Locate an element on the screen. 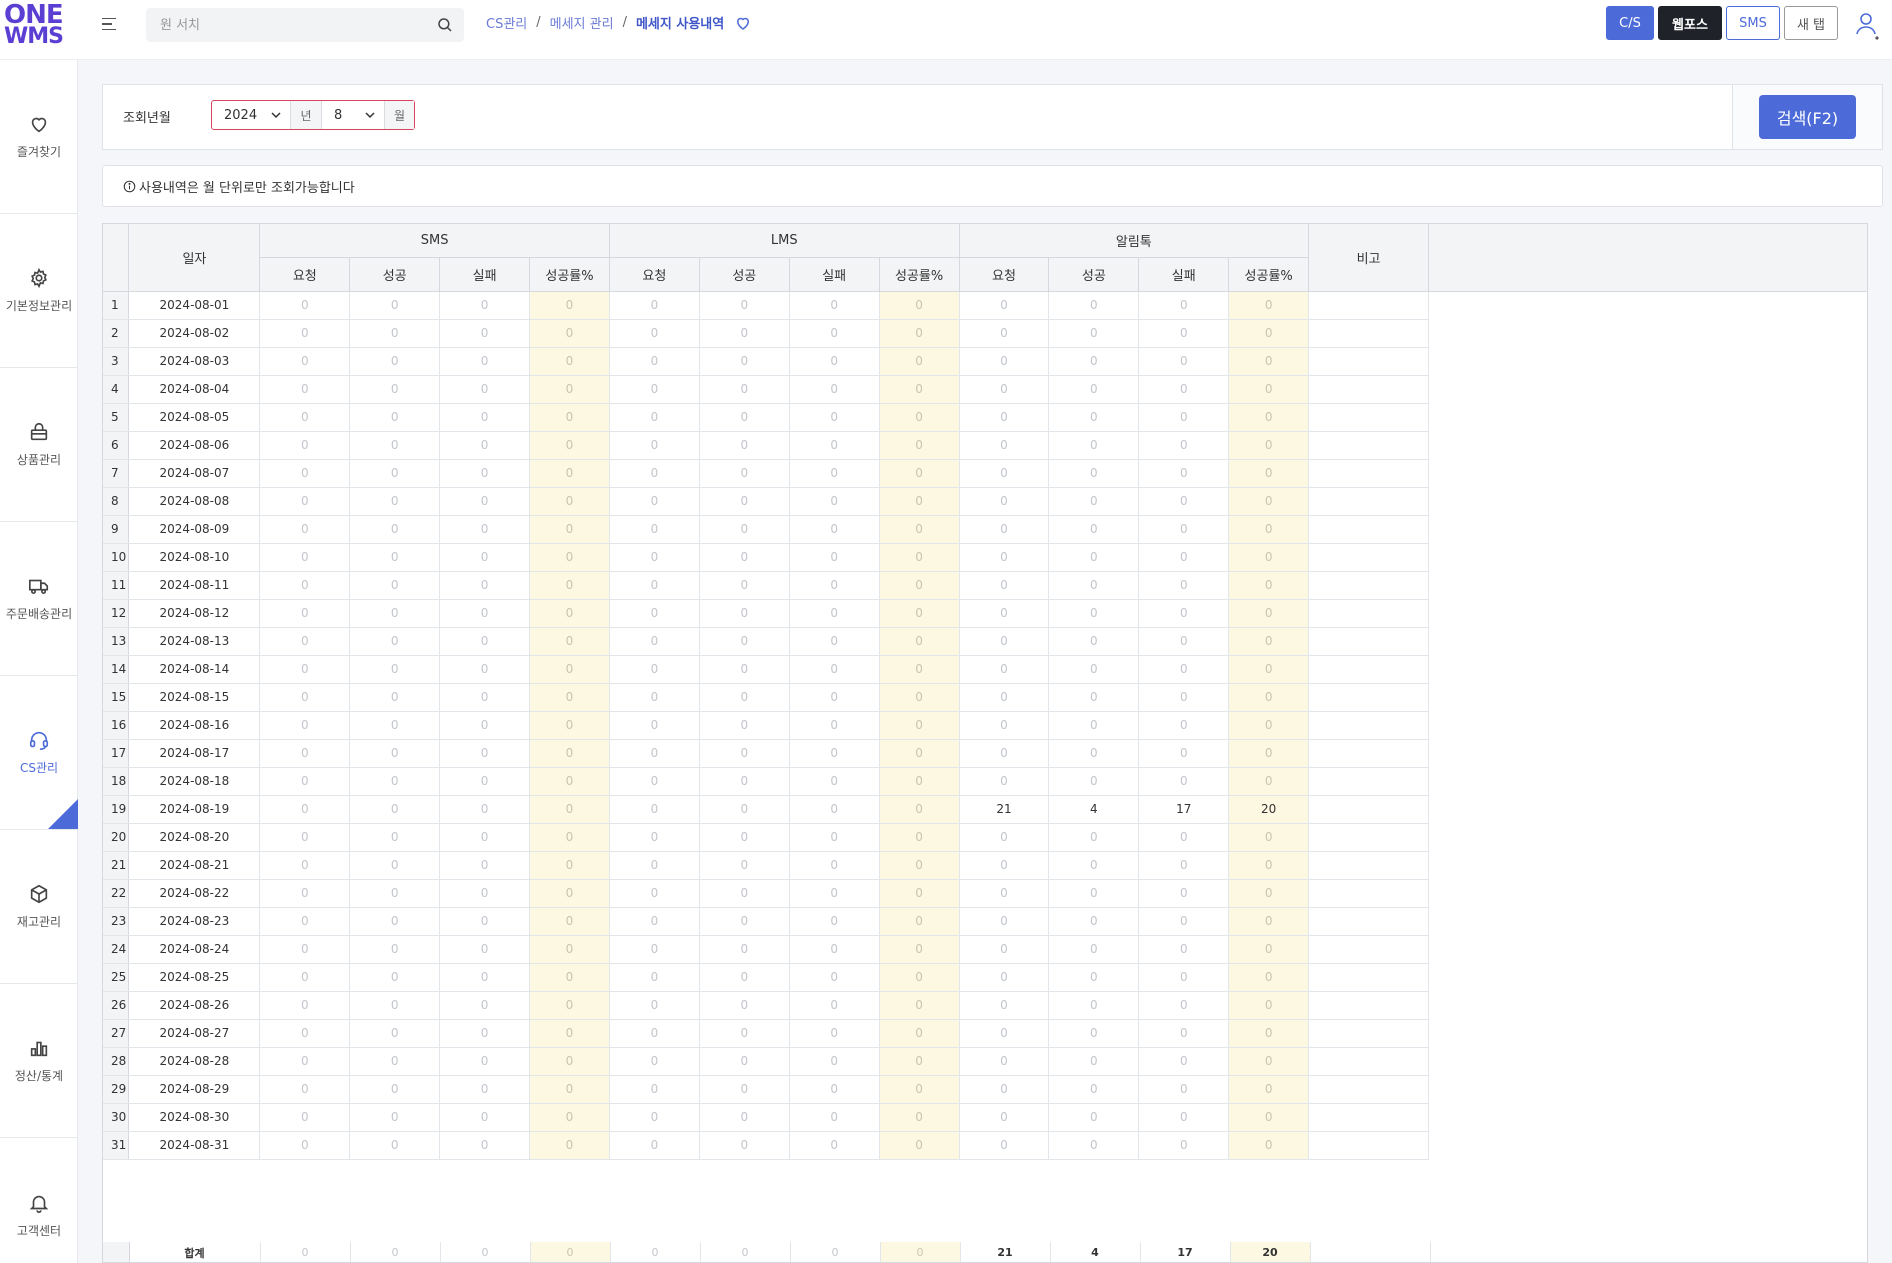 The height and width of the screenshot is (1263, 1892). user-icon is located at coordinates (1867, 25).